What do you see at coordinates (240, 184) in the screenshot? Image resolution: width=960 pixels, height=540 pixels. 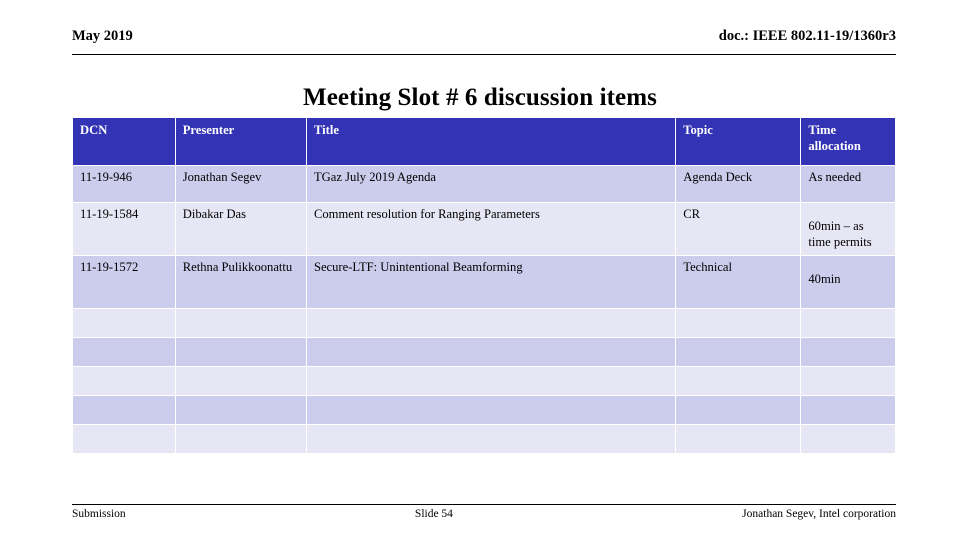 I see `cell-presenter: Jonathan Segev` at bounding box center [240, 184].